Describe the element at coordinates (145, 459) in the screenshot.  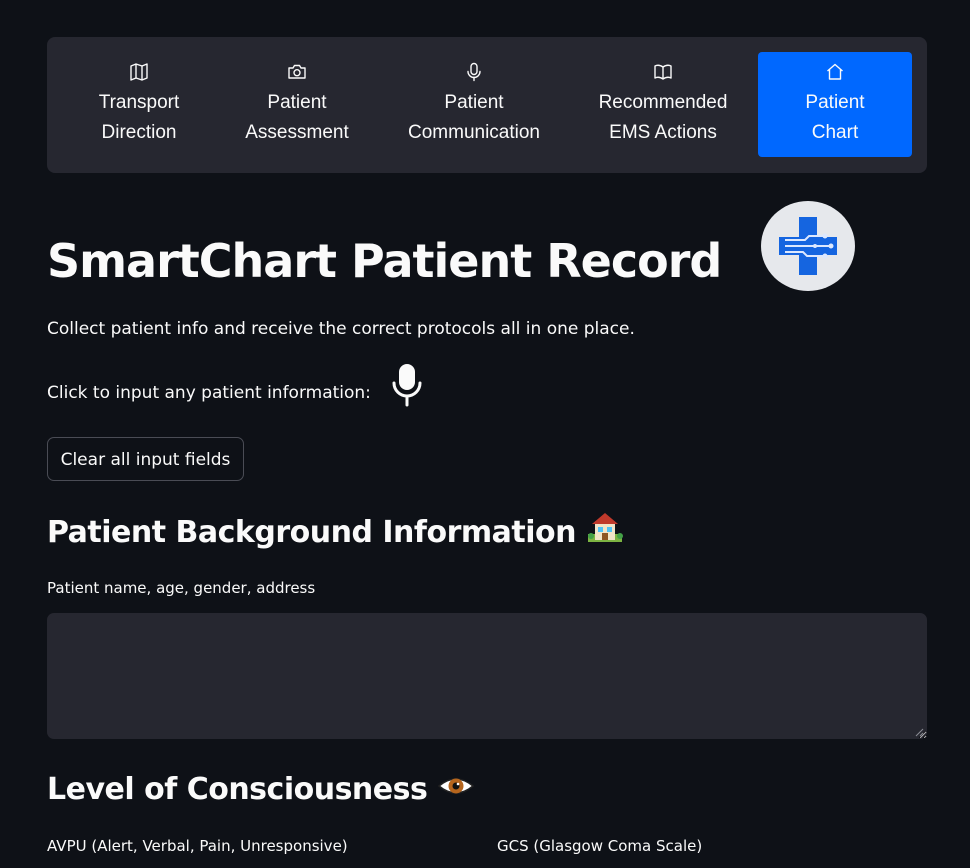
I see `clear-all-fields-button: Clear all input fields` at that location.